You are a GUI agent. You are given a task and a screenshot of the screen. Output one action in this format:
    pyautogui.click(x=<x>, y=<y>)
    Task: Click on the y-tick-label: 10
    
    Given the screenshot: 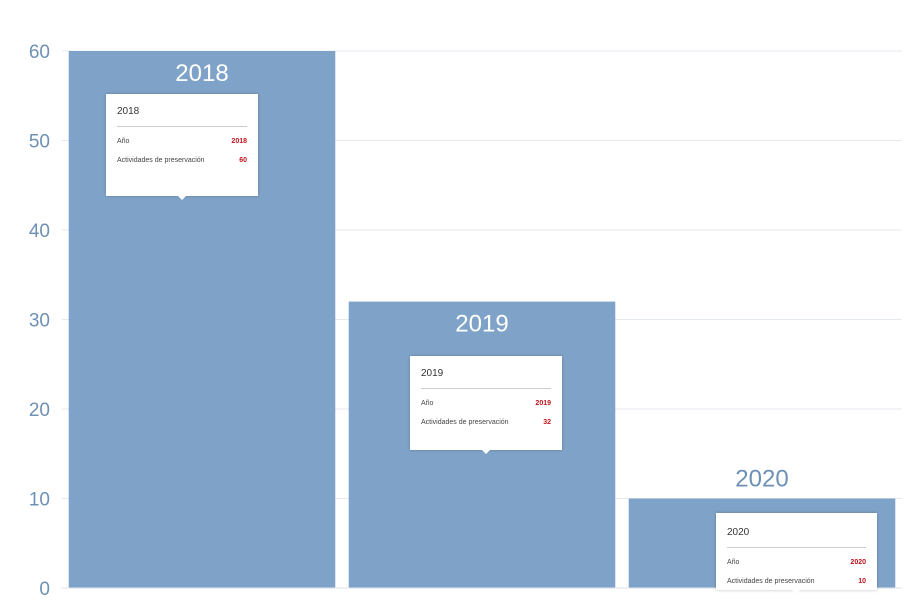 What is the action you would take?
    pyautogui.click(x=39, y=500)
    